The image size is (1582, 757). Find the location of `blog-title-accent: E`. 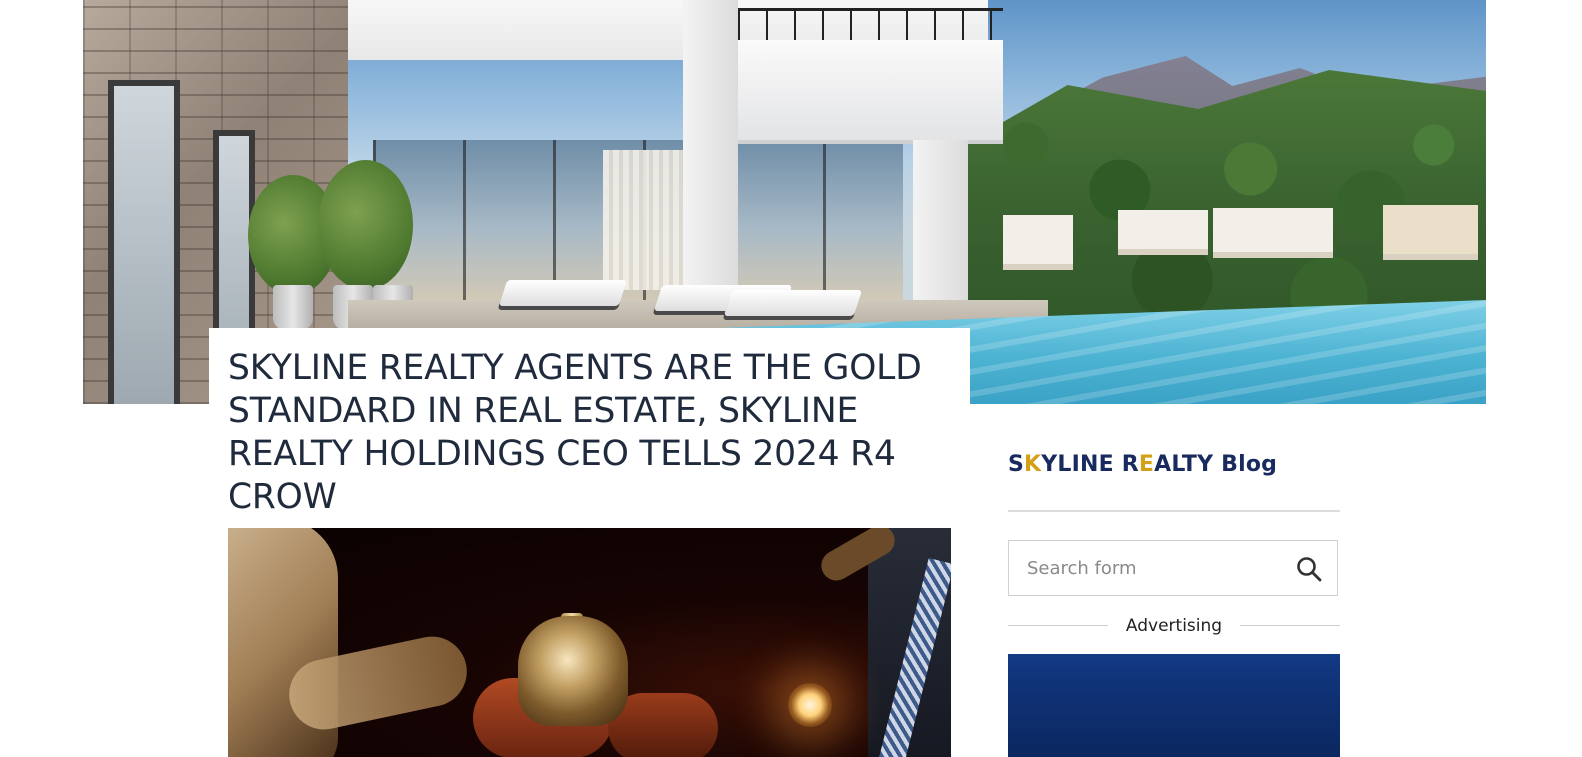

blog-title-accent: E is located at coordinates (1146, 464).